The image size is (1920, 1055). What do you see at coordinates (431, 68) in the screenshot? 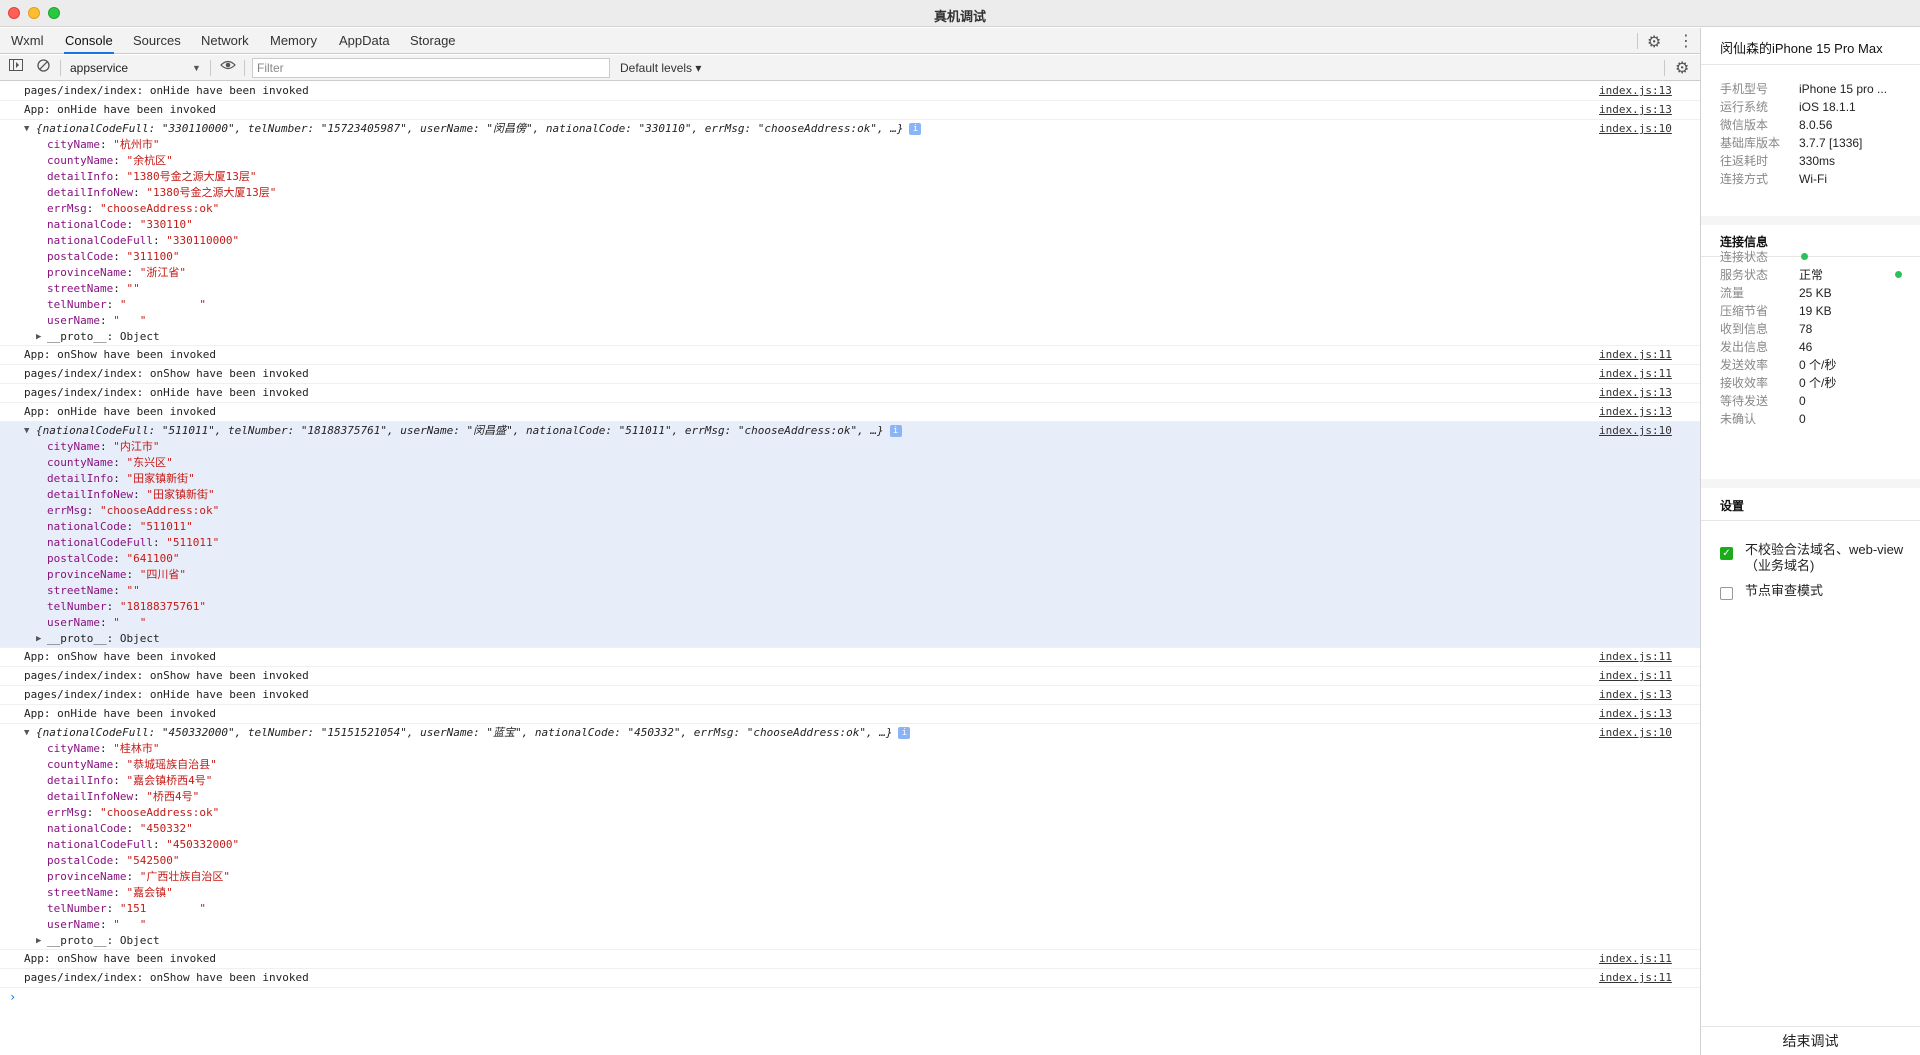
I see `filter-input` at bounding box center [431, 68].